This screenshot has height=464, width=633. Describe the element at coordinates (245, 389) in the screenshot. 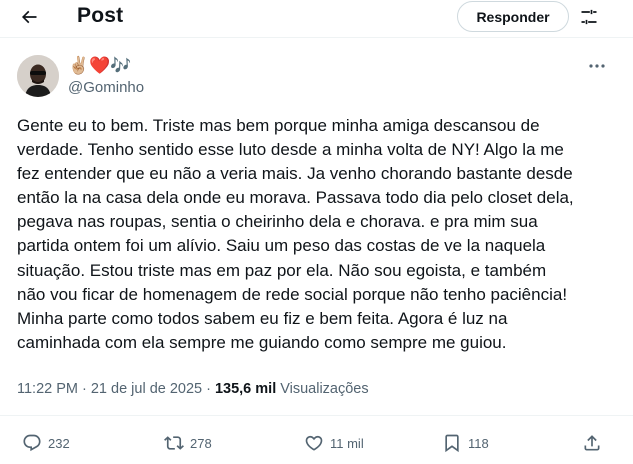

I see `views-count: 135,6 mil` at that location.